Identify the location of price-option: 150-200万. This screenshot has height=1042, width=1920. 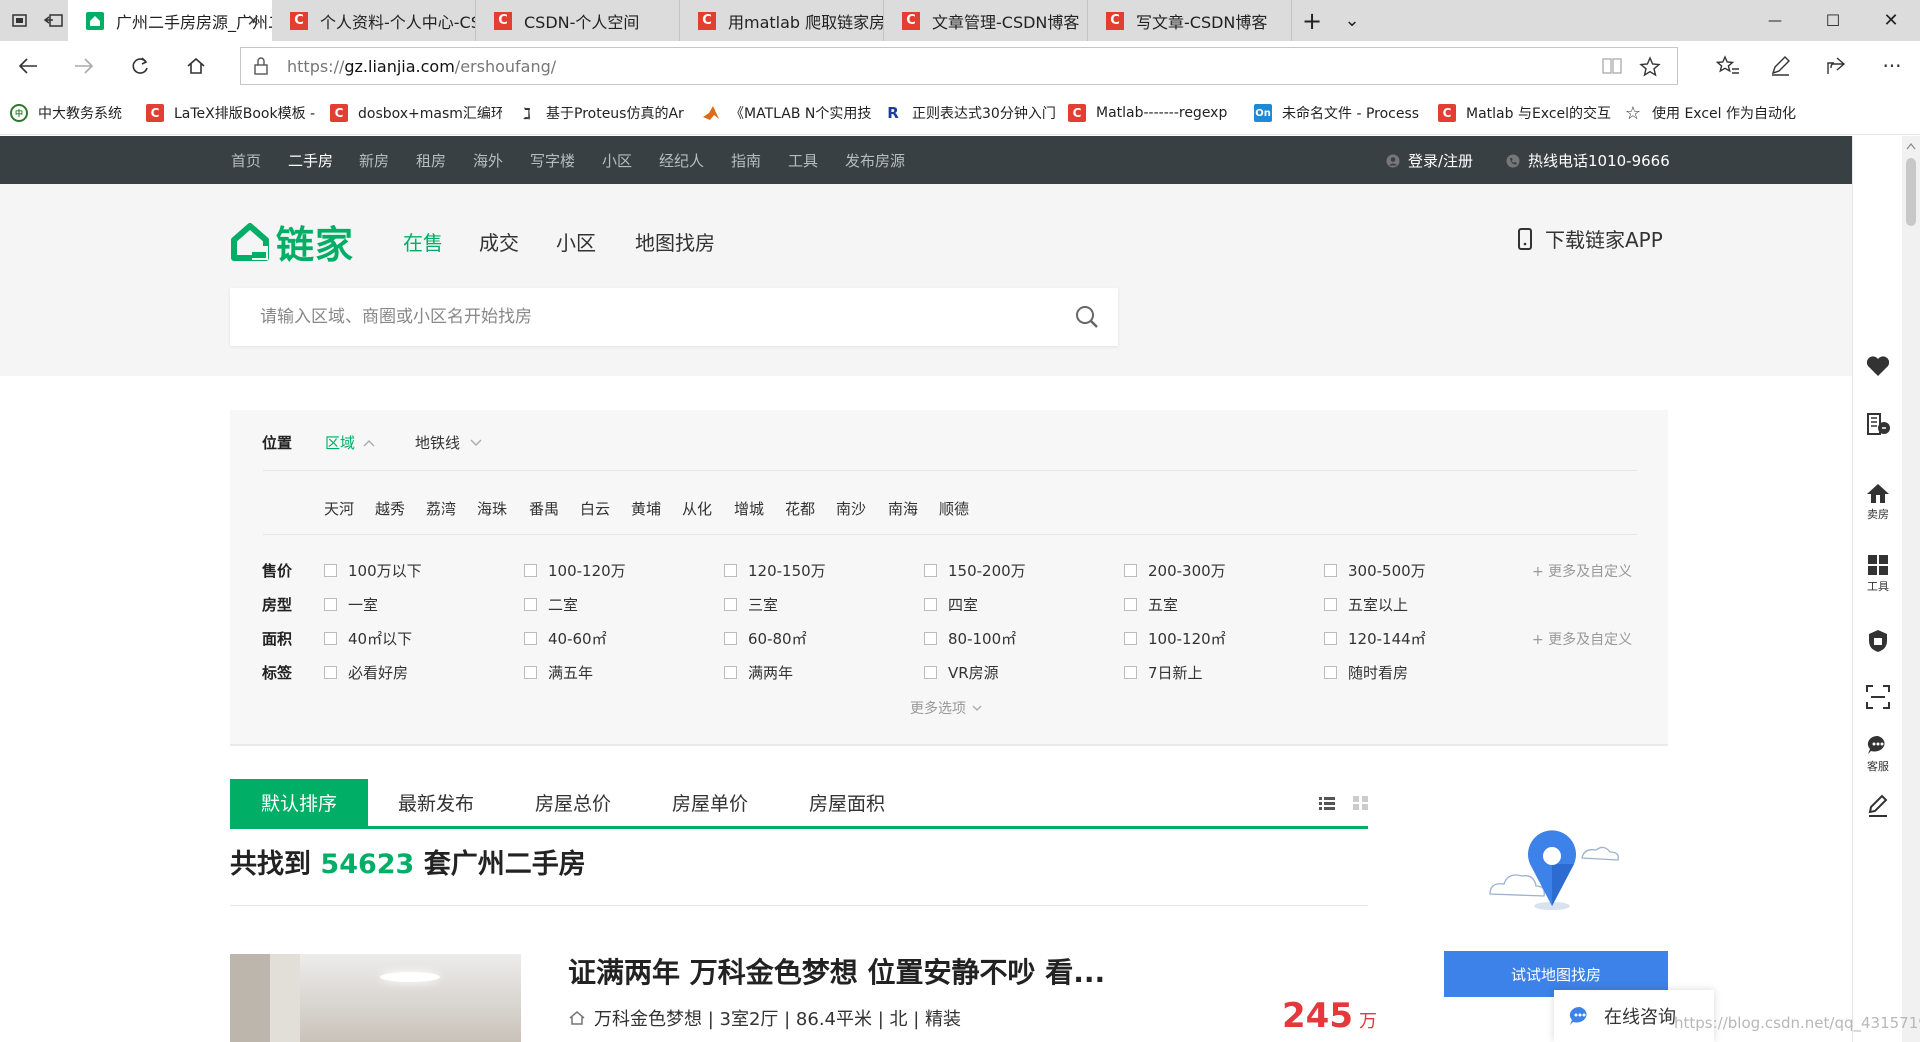
(975, 570).